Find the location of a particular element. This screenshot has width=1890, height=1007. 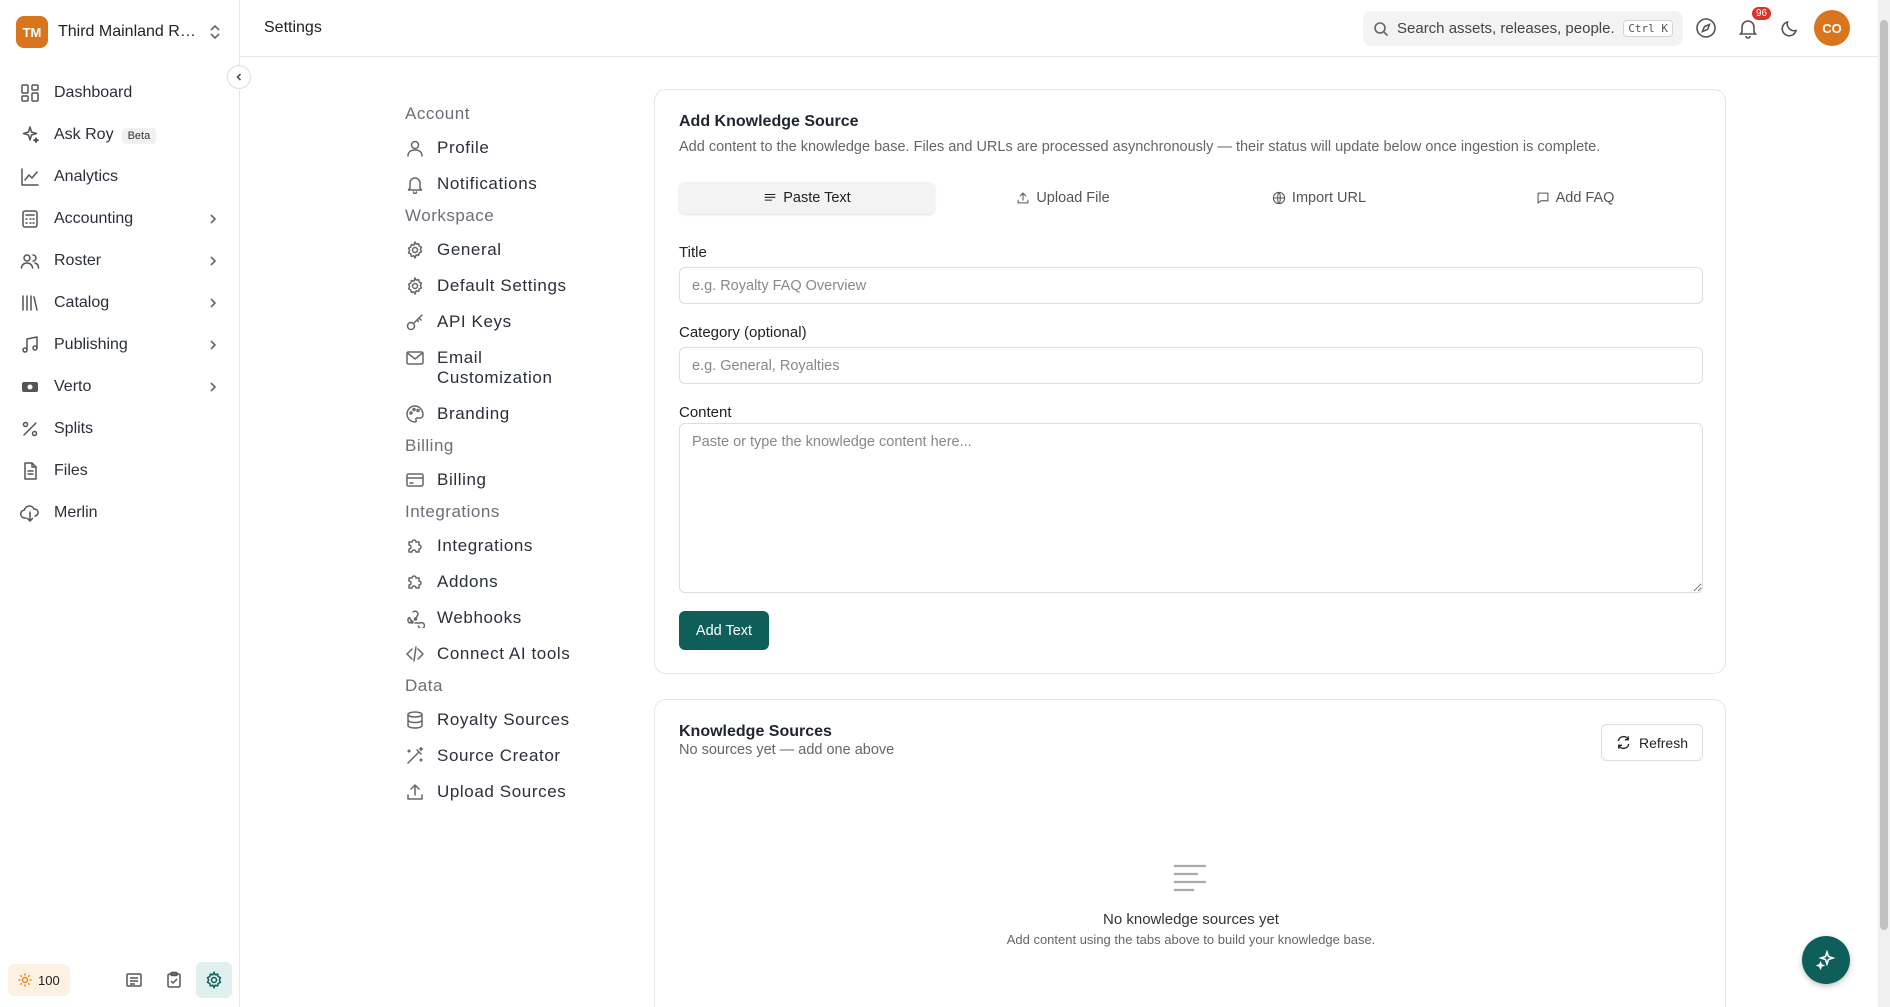

settings-item-royalty-sources: Royalty Sources is located at coordinates (510, 720).